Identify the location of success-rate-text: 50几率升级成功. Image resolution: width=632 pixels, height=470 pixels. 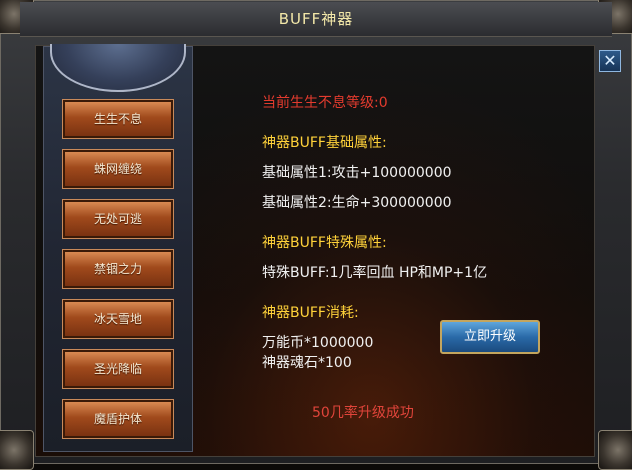
(363, 413).